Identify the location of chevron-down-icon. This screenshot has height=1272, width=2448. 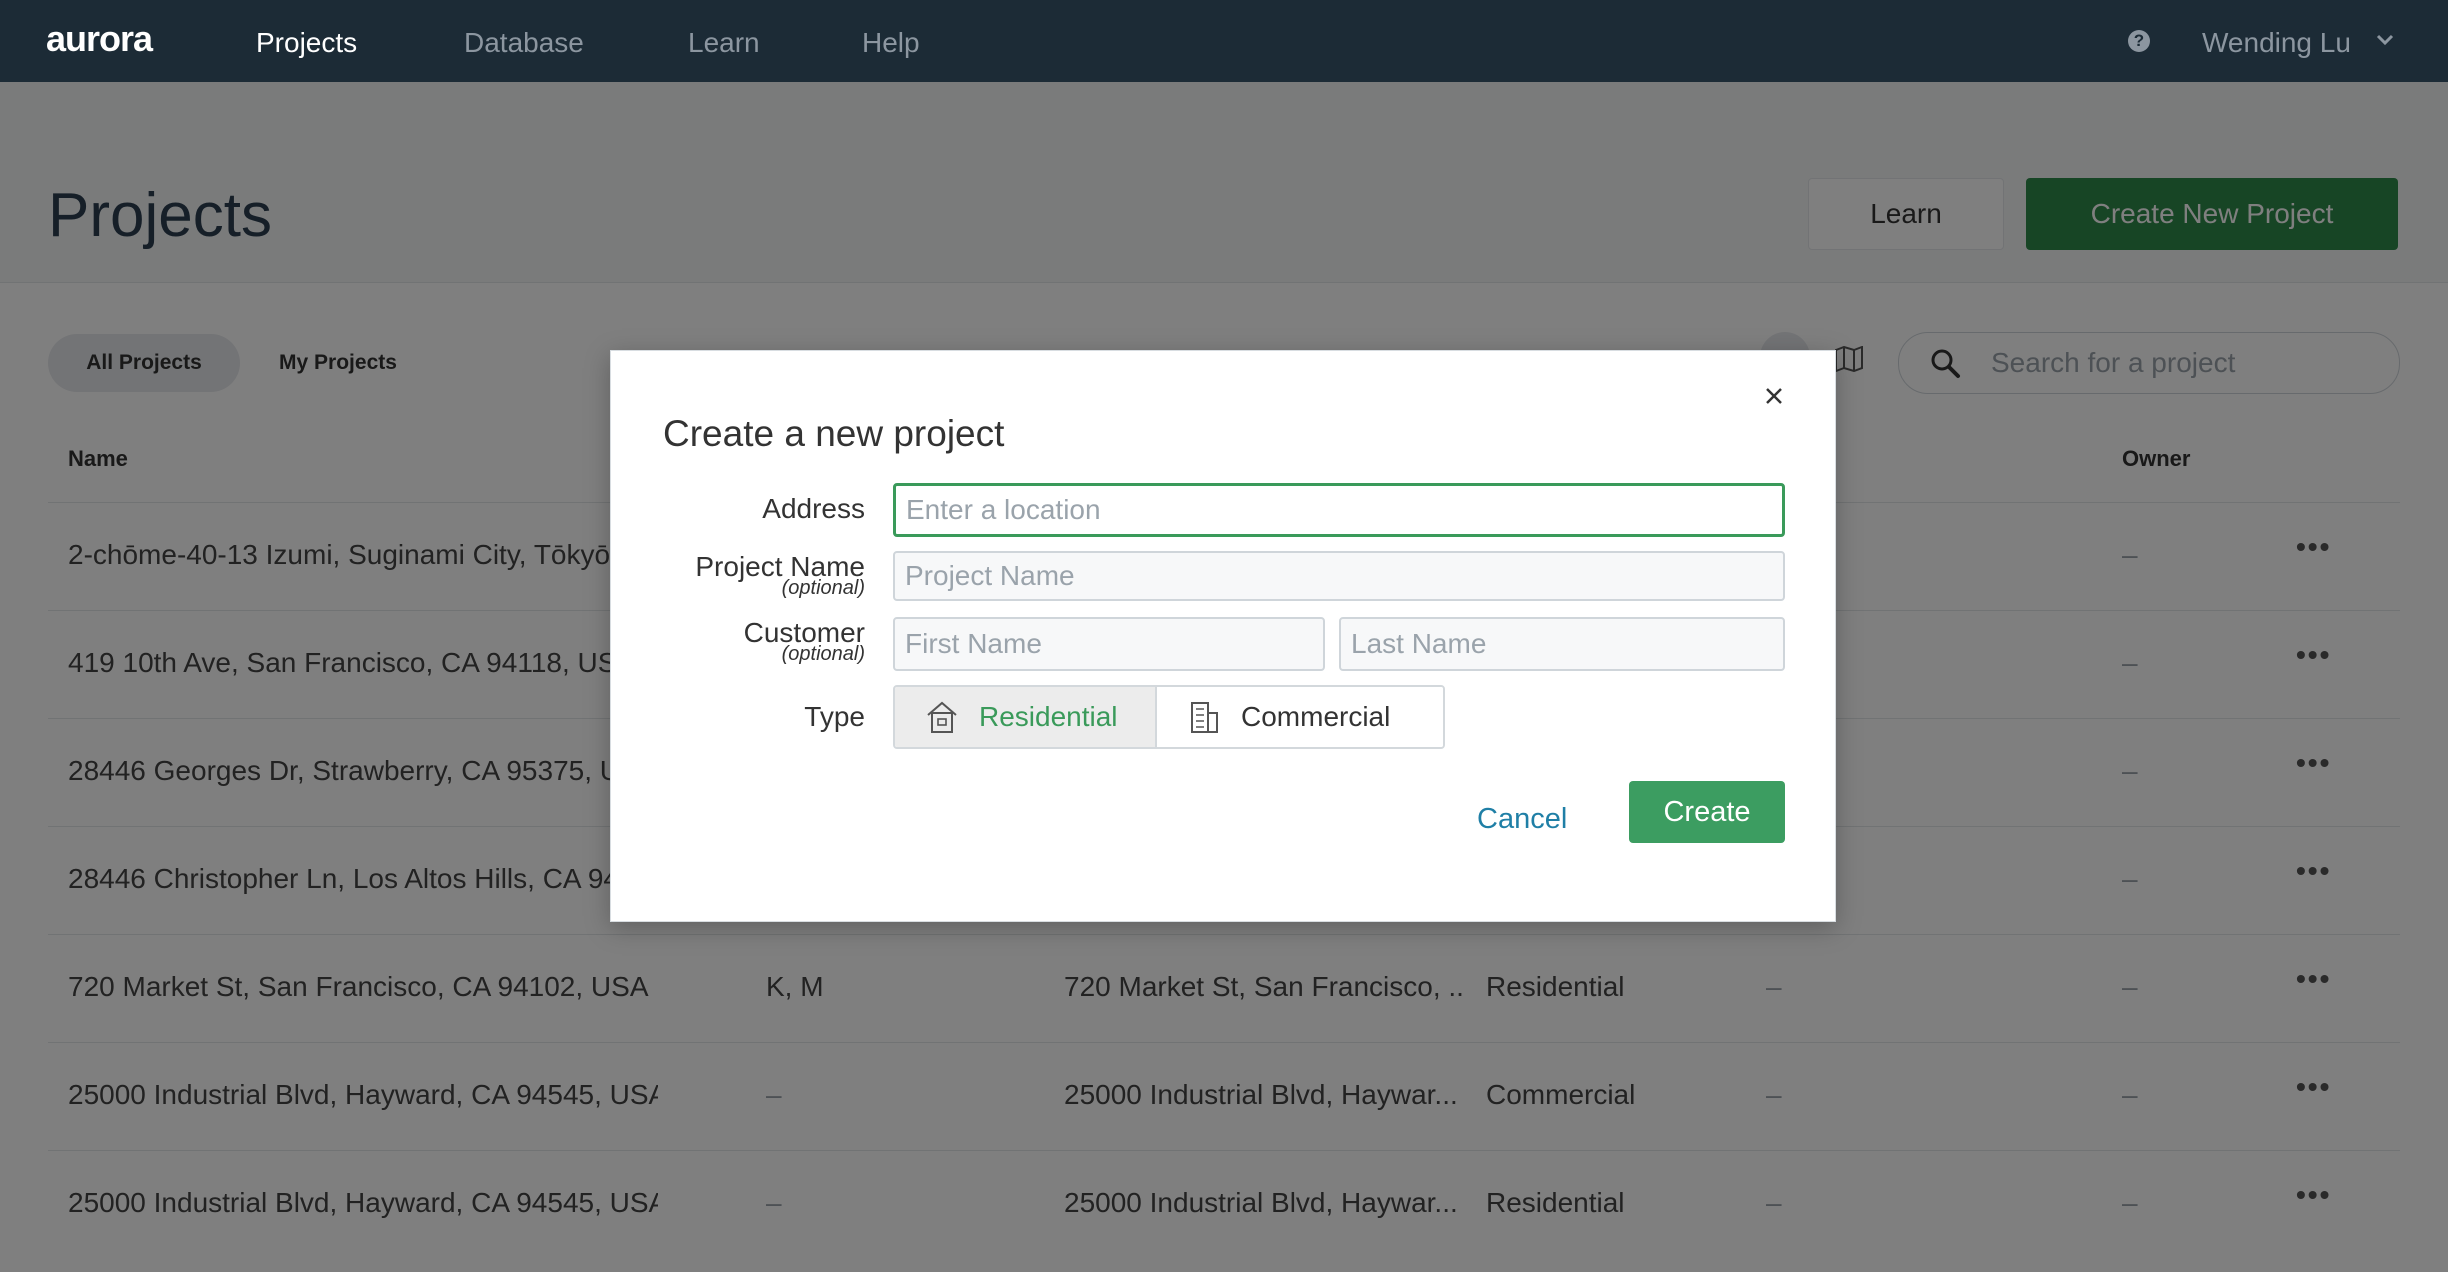
(2385, 40).